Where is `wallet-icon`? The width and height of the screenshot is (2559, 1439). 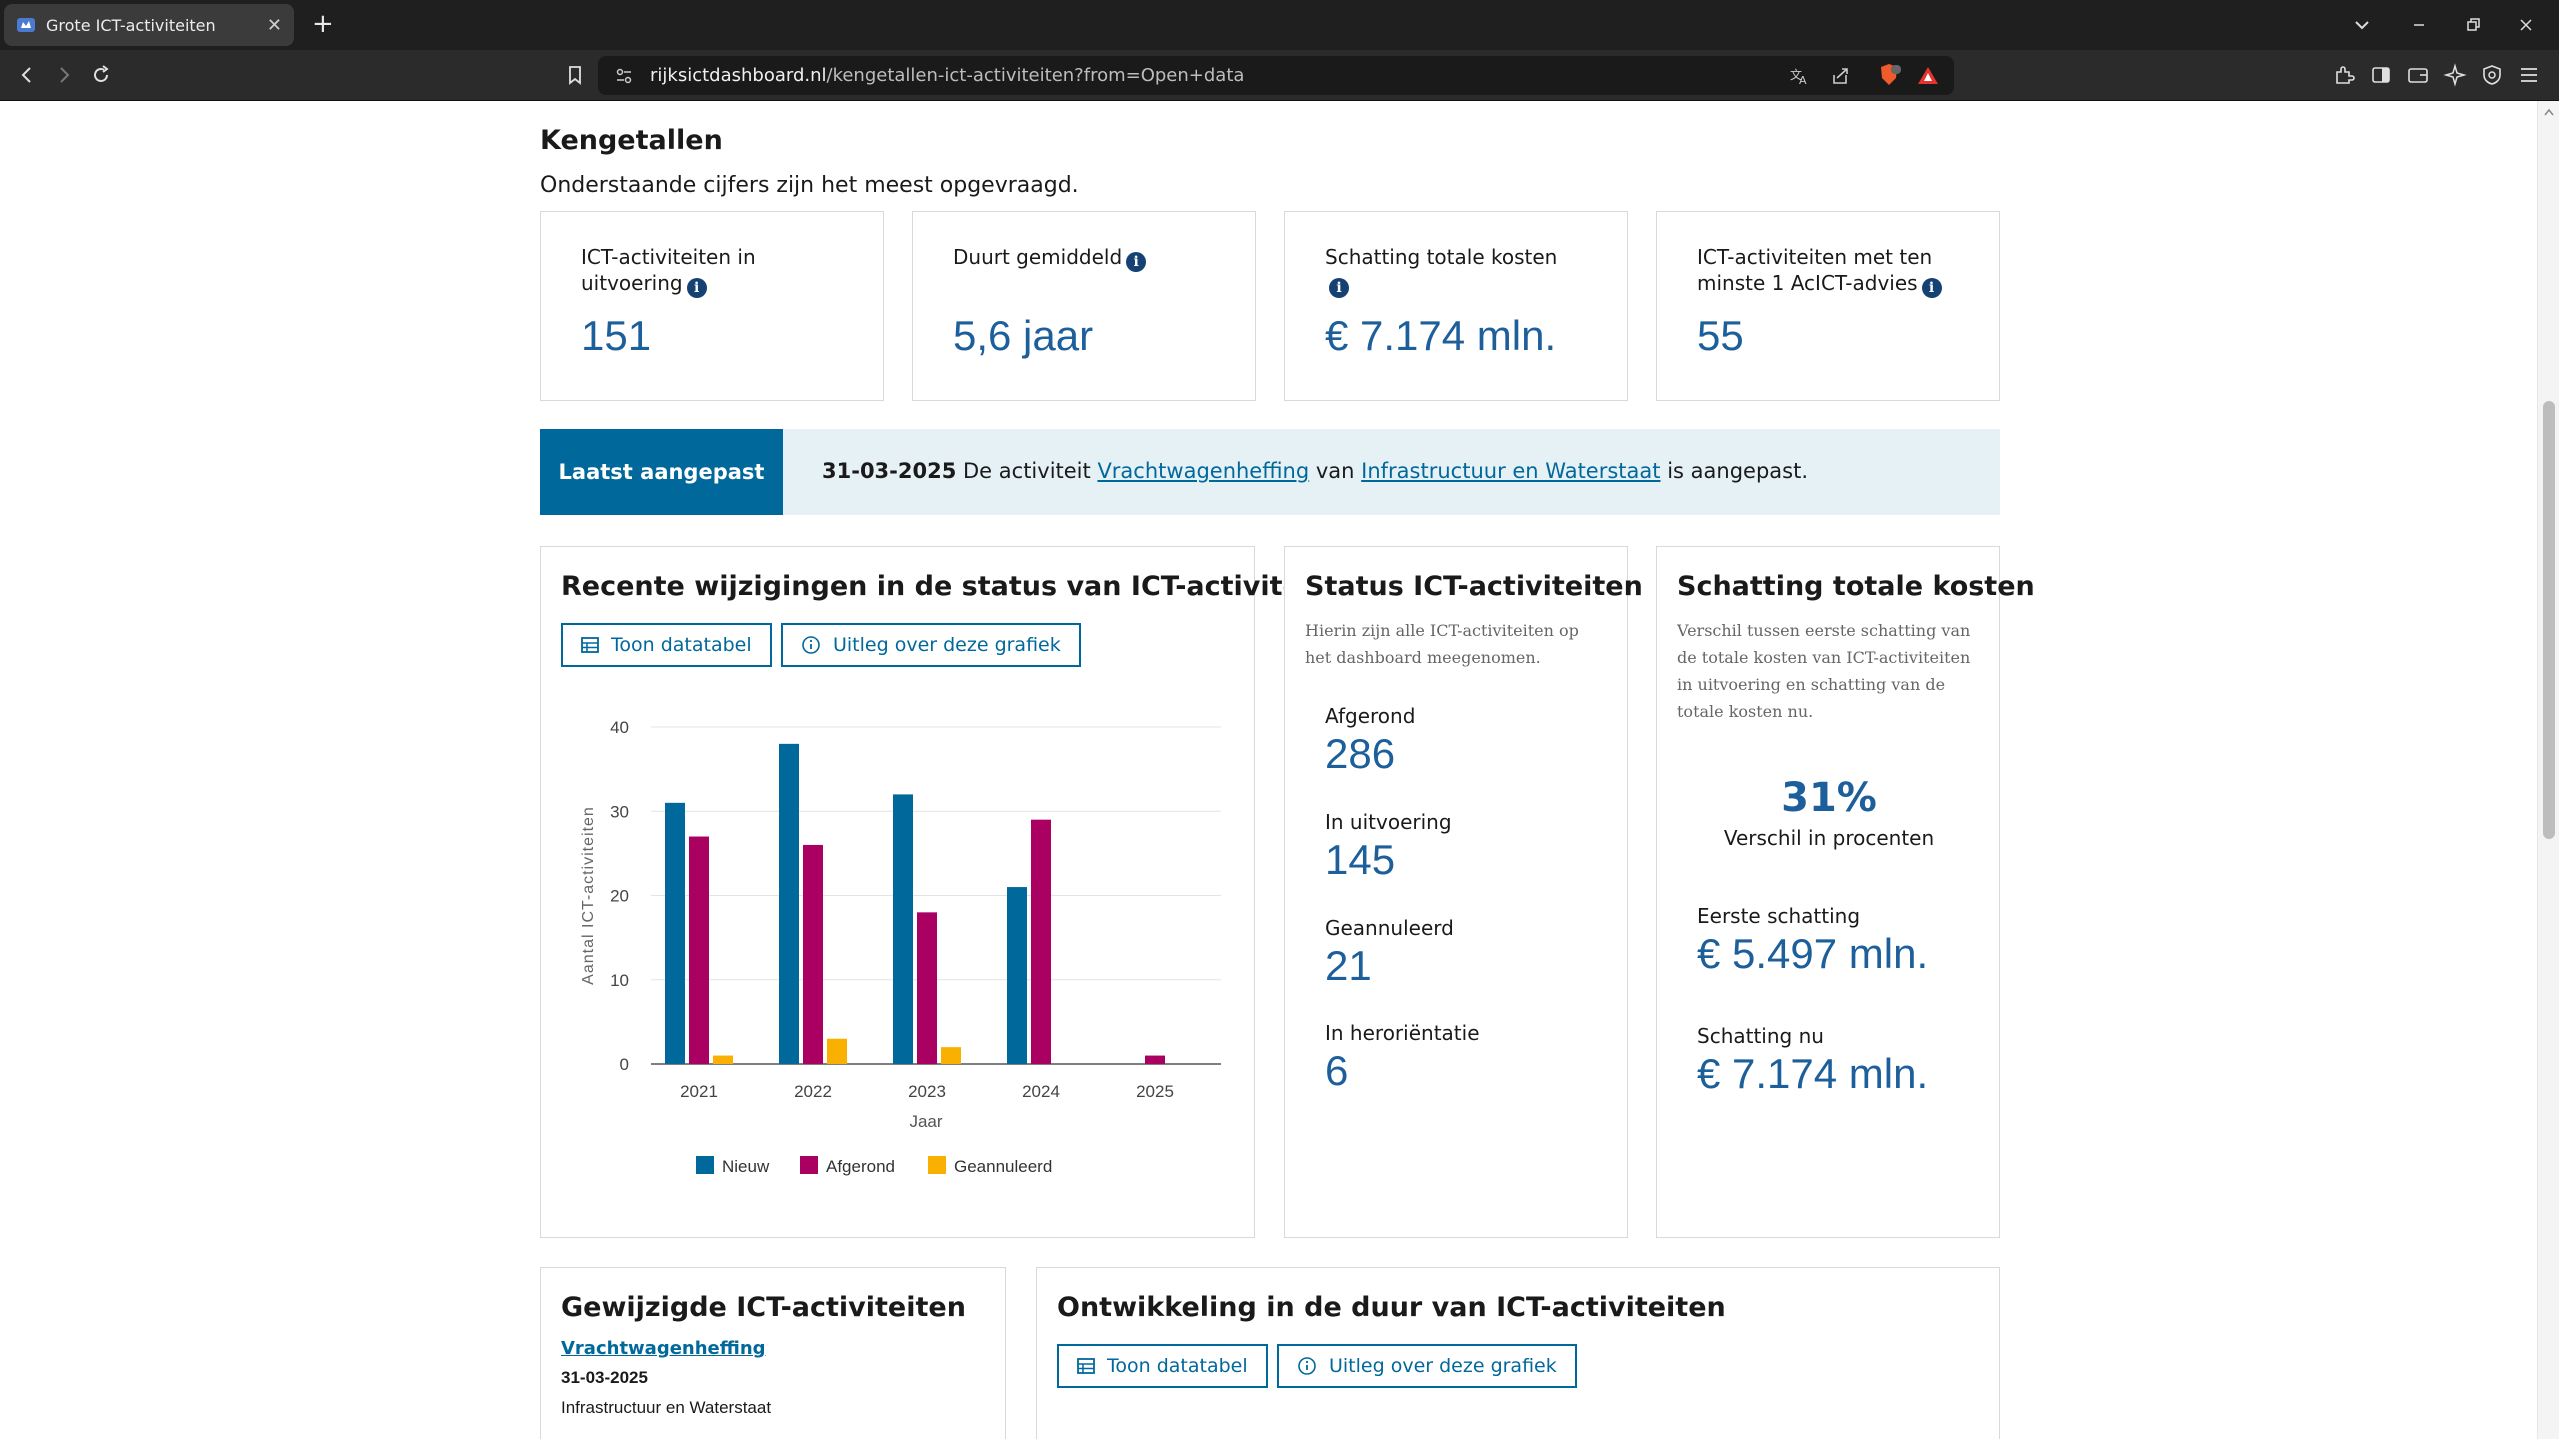 wallet-icon is located at coordinates (2418, 75).